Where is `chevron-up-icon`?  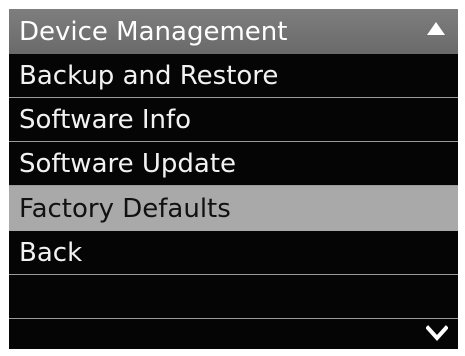
chevron-up-icon is located at coordinates (436, 28).